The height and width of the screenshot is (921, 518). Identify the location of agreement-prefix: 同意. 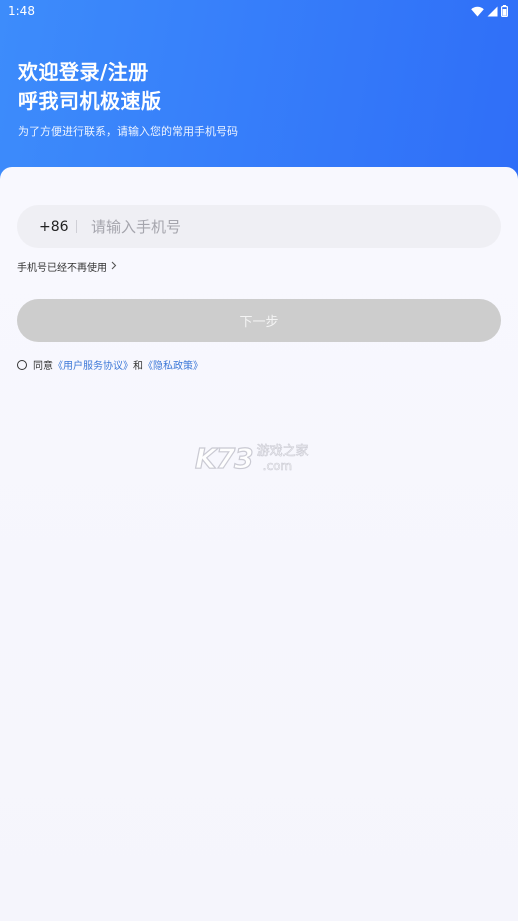
(43, 366).